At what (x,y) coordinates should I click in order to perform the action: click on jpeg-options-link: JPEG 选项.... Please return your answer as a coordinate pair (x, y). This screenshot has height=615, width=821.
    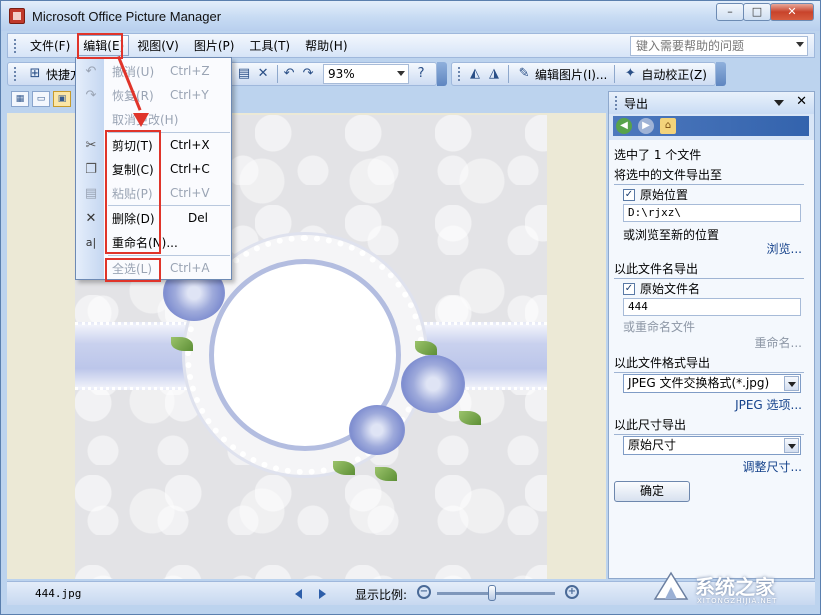
    Looking at the image, I should click on (768, 404).